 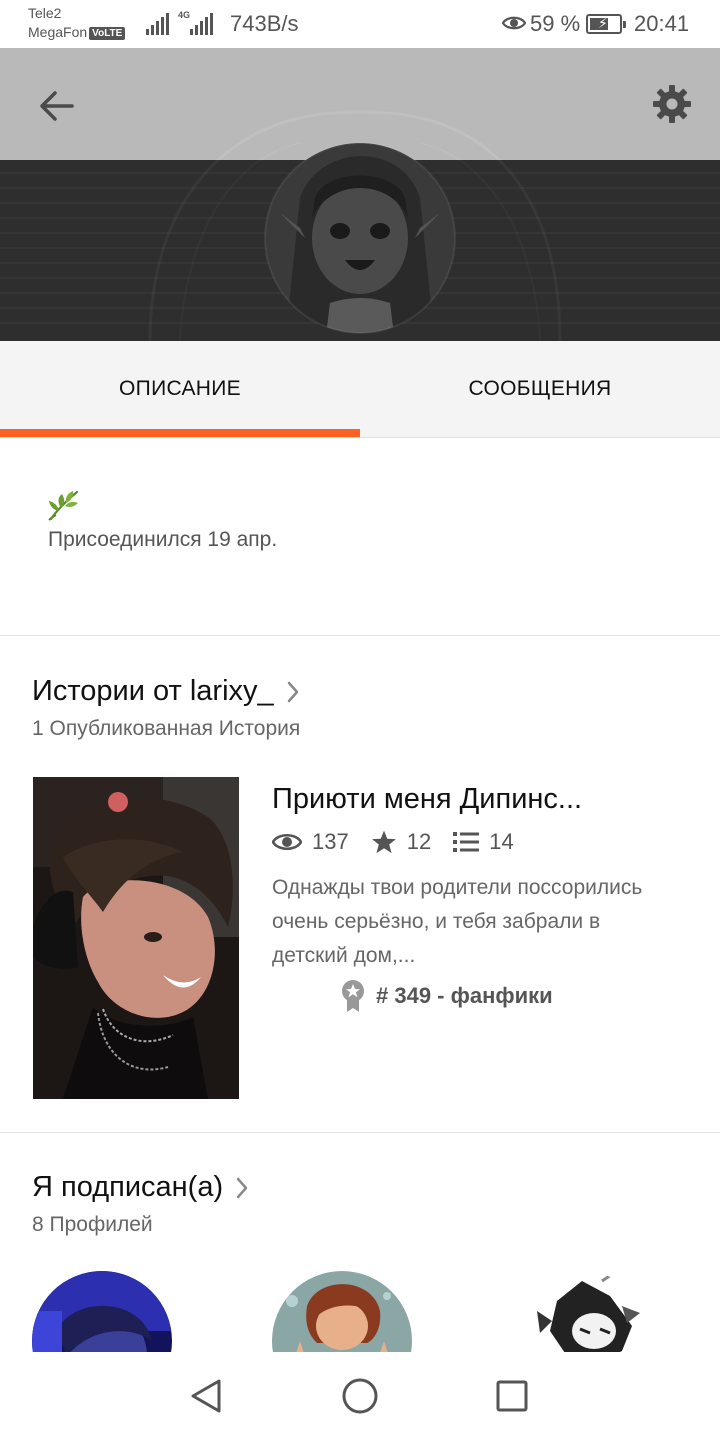 I want to click on carrier-2: MegaFon, so click(x=58, y=32).